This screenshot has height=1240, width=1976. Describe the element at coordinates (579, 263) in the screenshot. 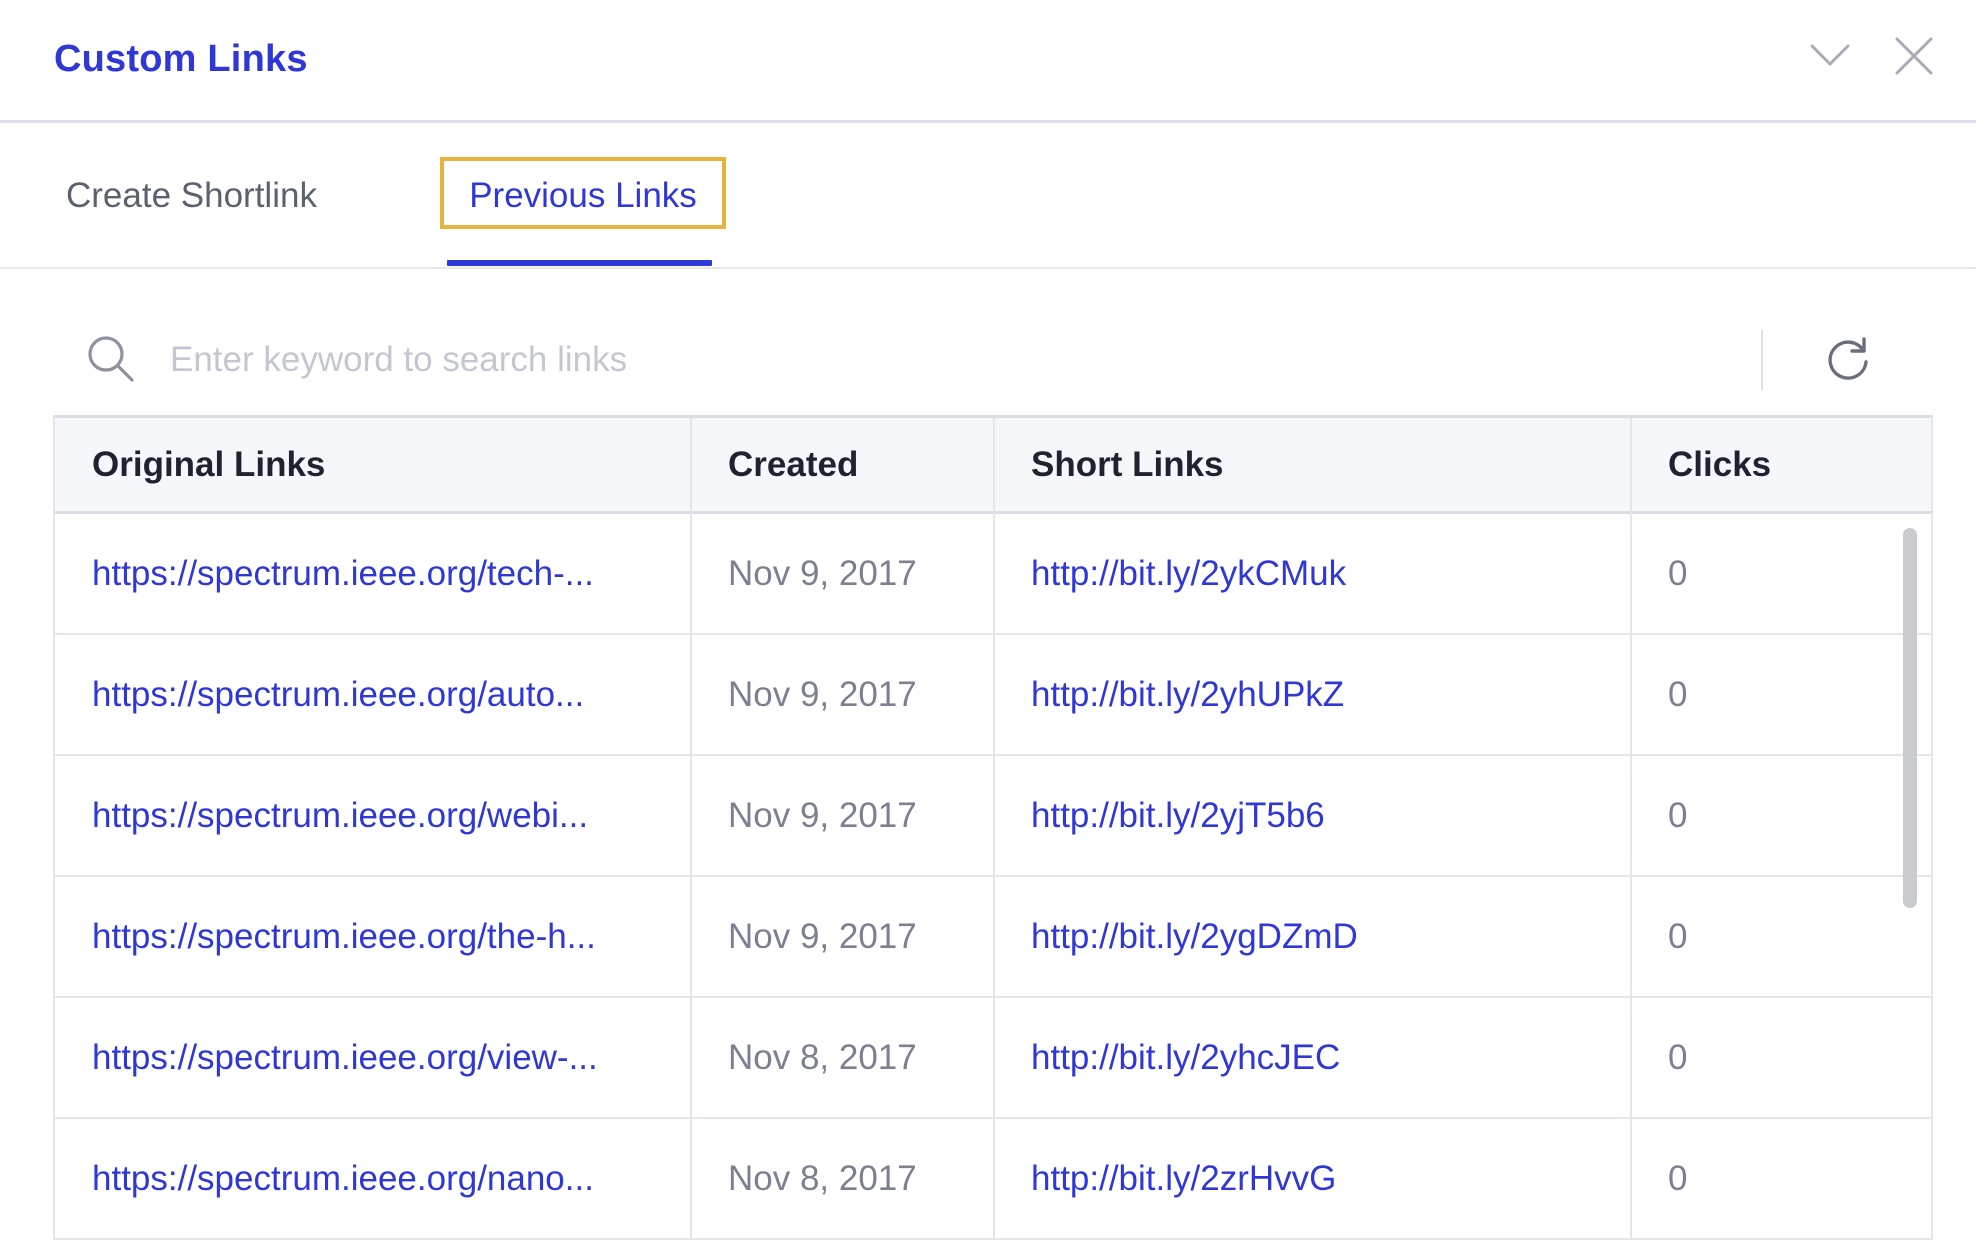

I see `active-tab-indicator` at that location.